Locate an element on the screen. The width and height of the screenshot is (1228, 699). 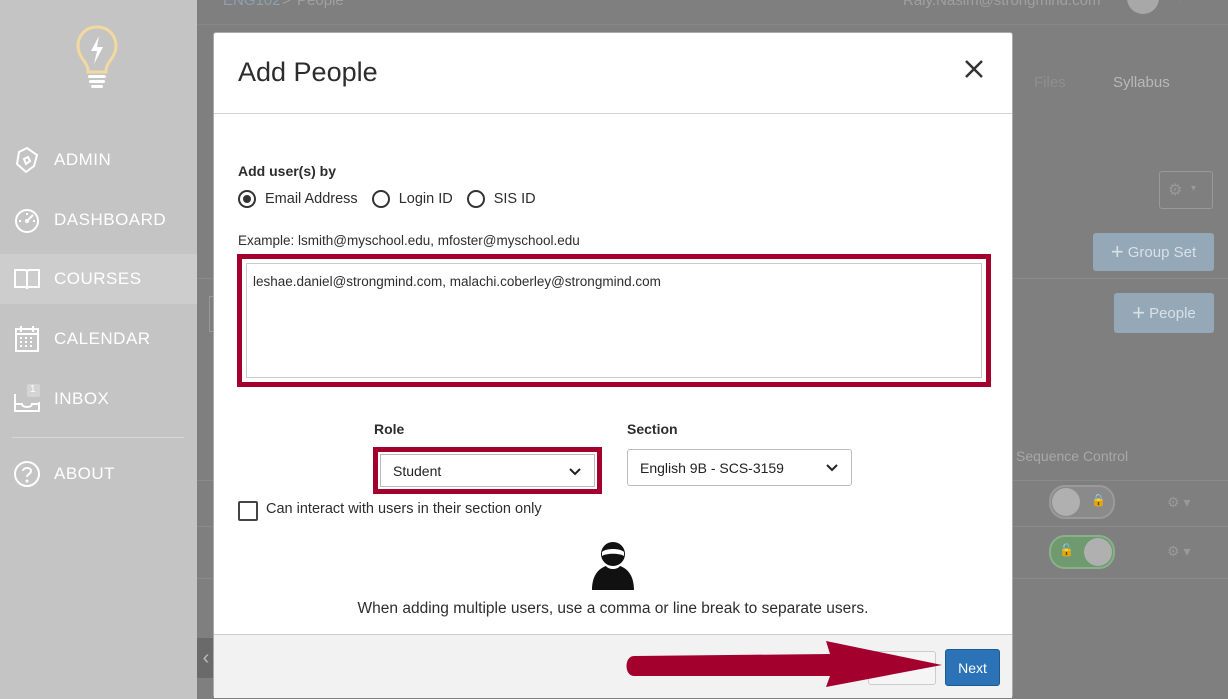
add-group-set-button: + Group Set is located at coordinates (1153, 252).